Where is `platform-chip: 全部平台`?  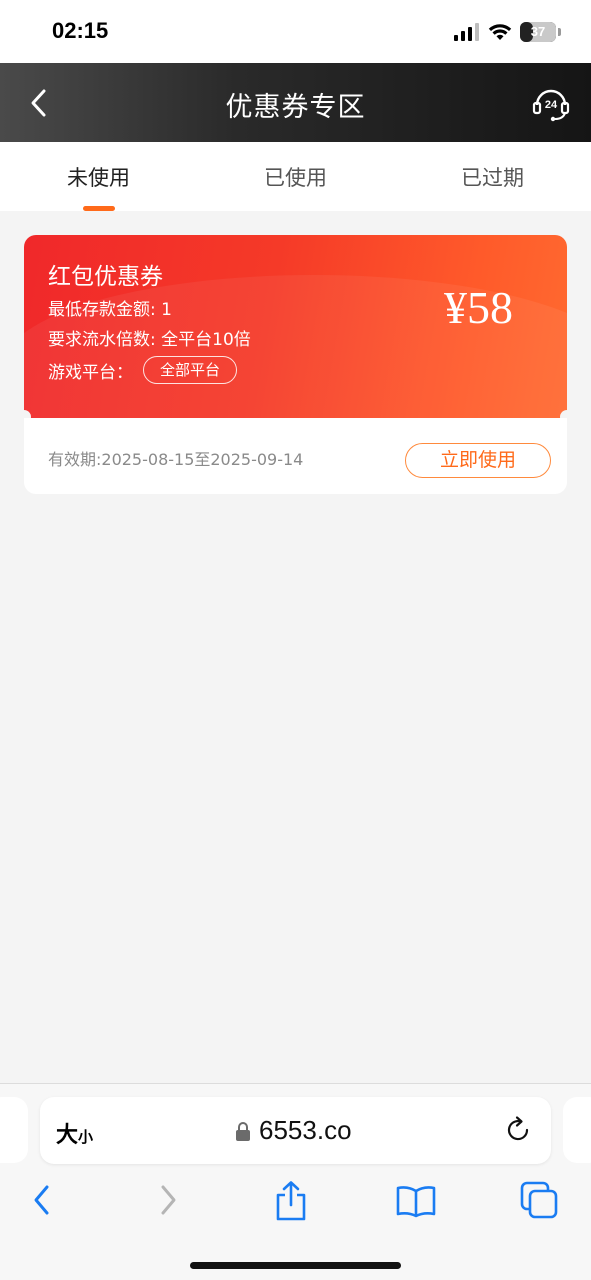 platform-chip: 全部平台 is located at coordinates (190, 370).